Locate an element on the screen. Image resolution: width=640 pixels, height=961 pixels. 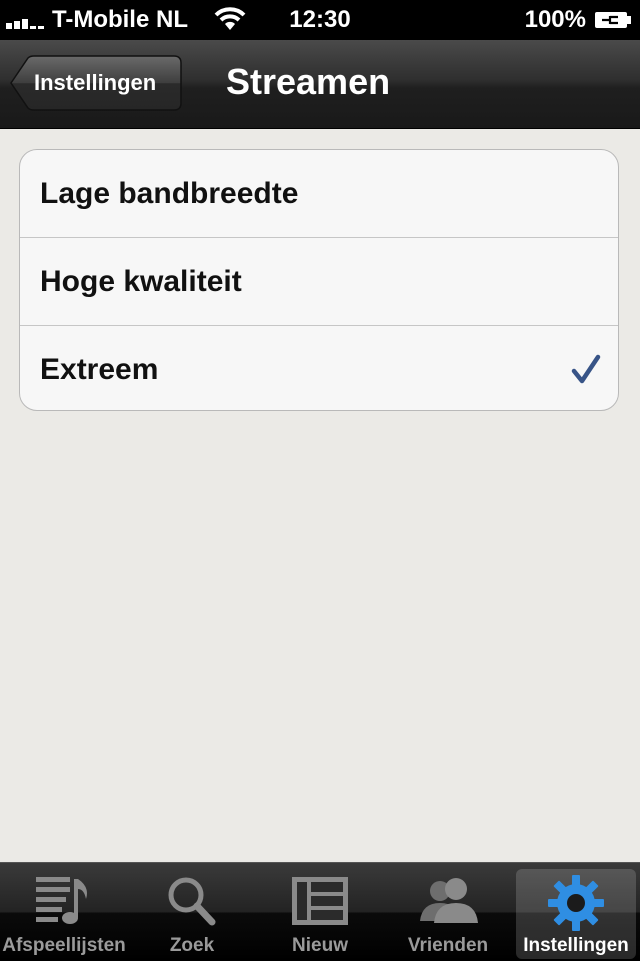
search-icon is located at coordinates (192, 901).